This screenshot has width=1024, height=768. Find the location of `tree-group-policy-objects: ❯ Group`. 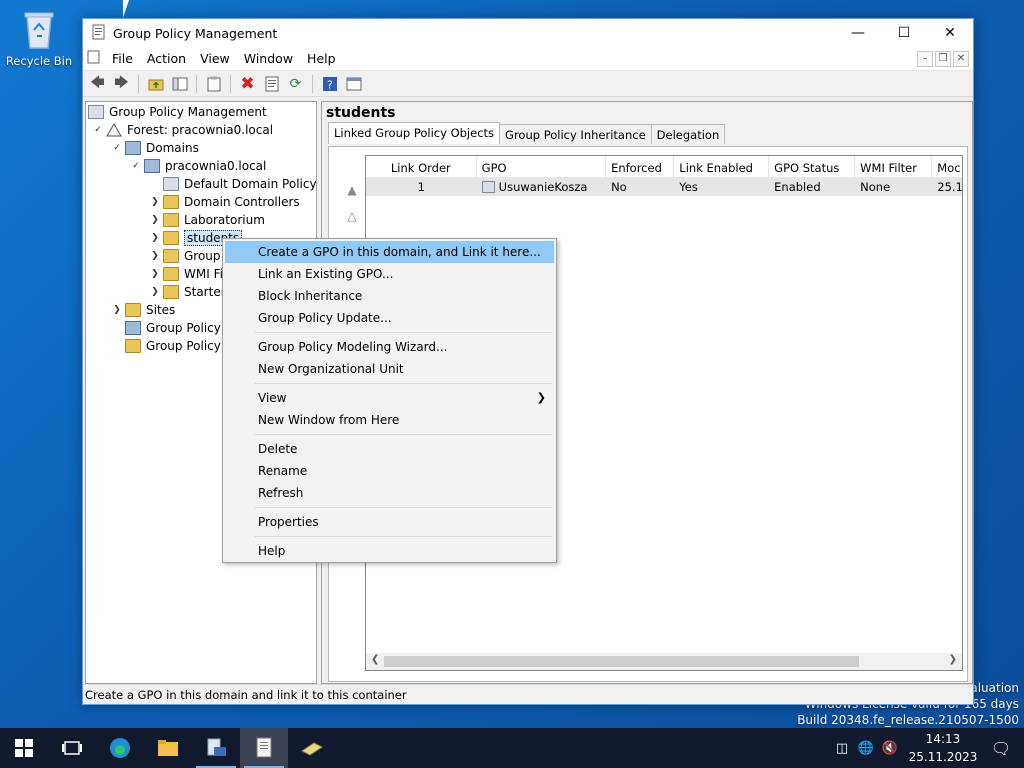

tree-group-policy-objects: ❯ Group is located at coordinates (184, 256).